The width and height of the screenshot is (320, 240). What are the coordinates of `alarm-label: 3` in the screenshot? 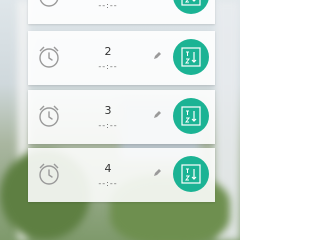 It's located at (108, 110).